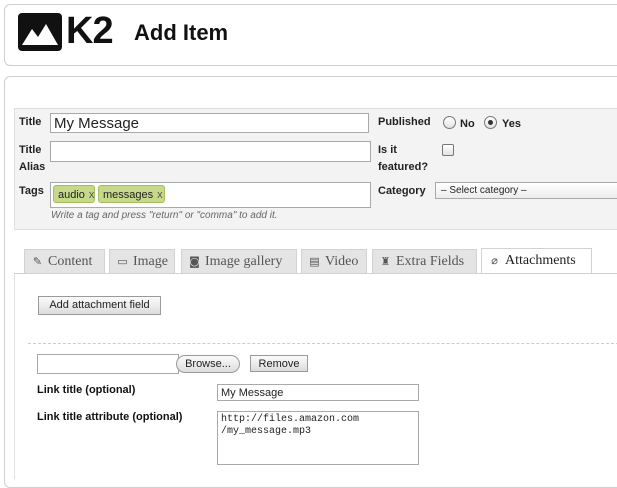  Describe the element at coordinates (403, 167) in the screenshot. I see `featured-label-line2: featured?` at that location.